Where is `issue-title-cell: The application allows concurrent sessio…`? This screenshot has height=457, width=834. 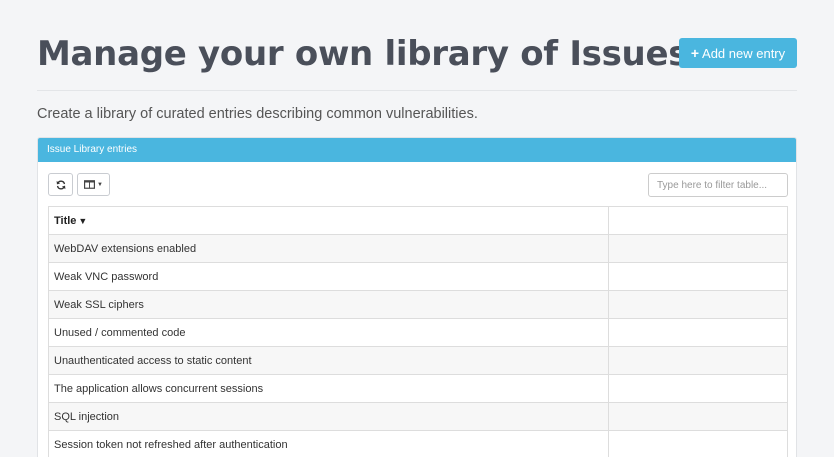 issue-title-cell: The application allows concurrent sessio… is located at coordinates (328, 388).